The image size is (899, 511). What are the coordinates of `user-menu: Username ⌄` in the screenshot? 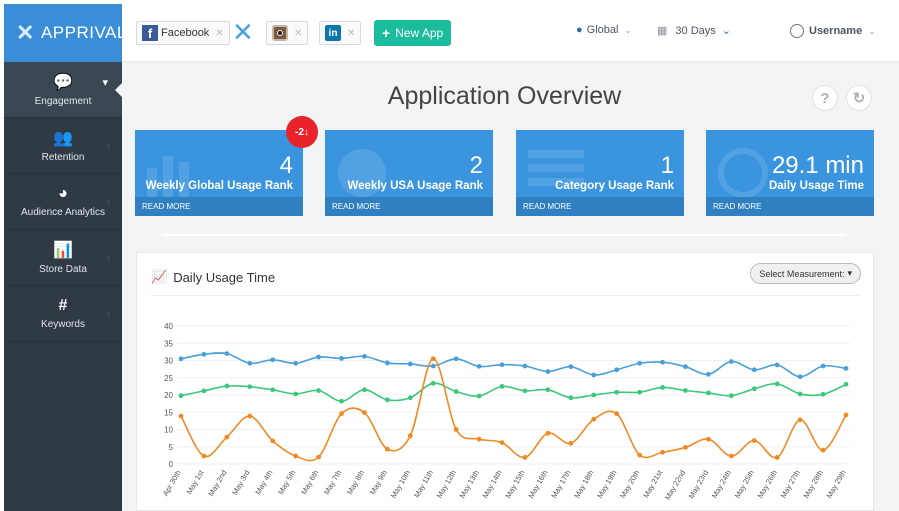 It's located at (833, 31).